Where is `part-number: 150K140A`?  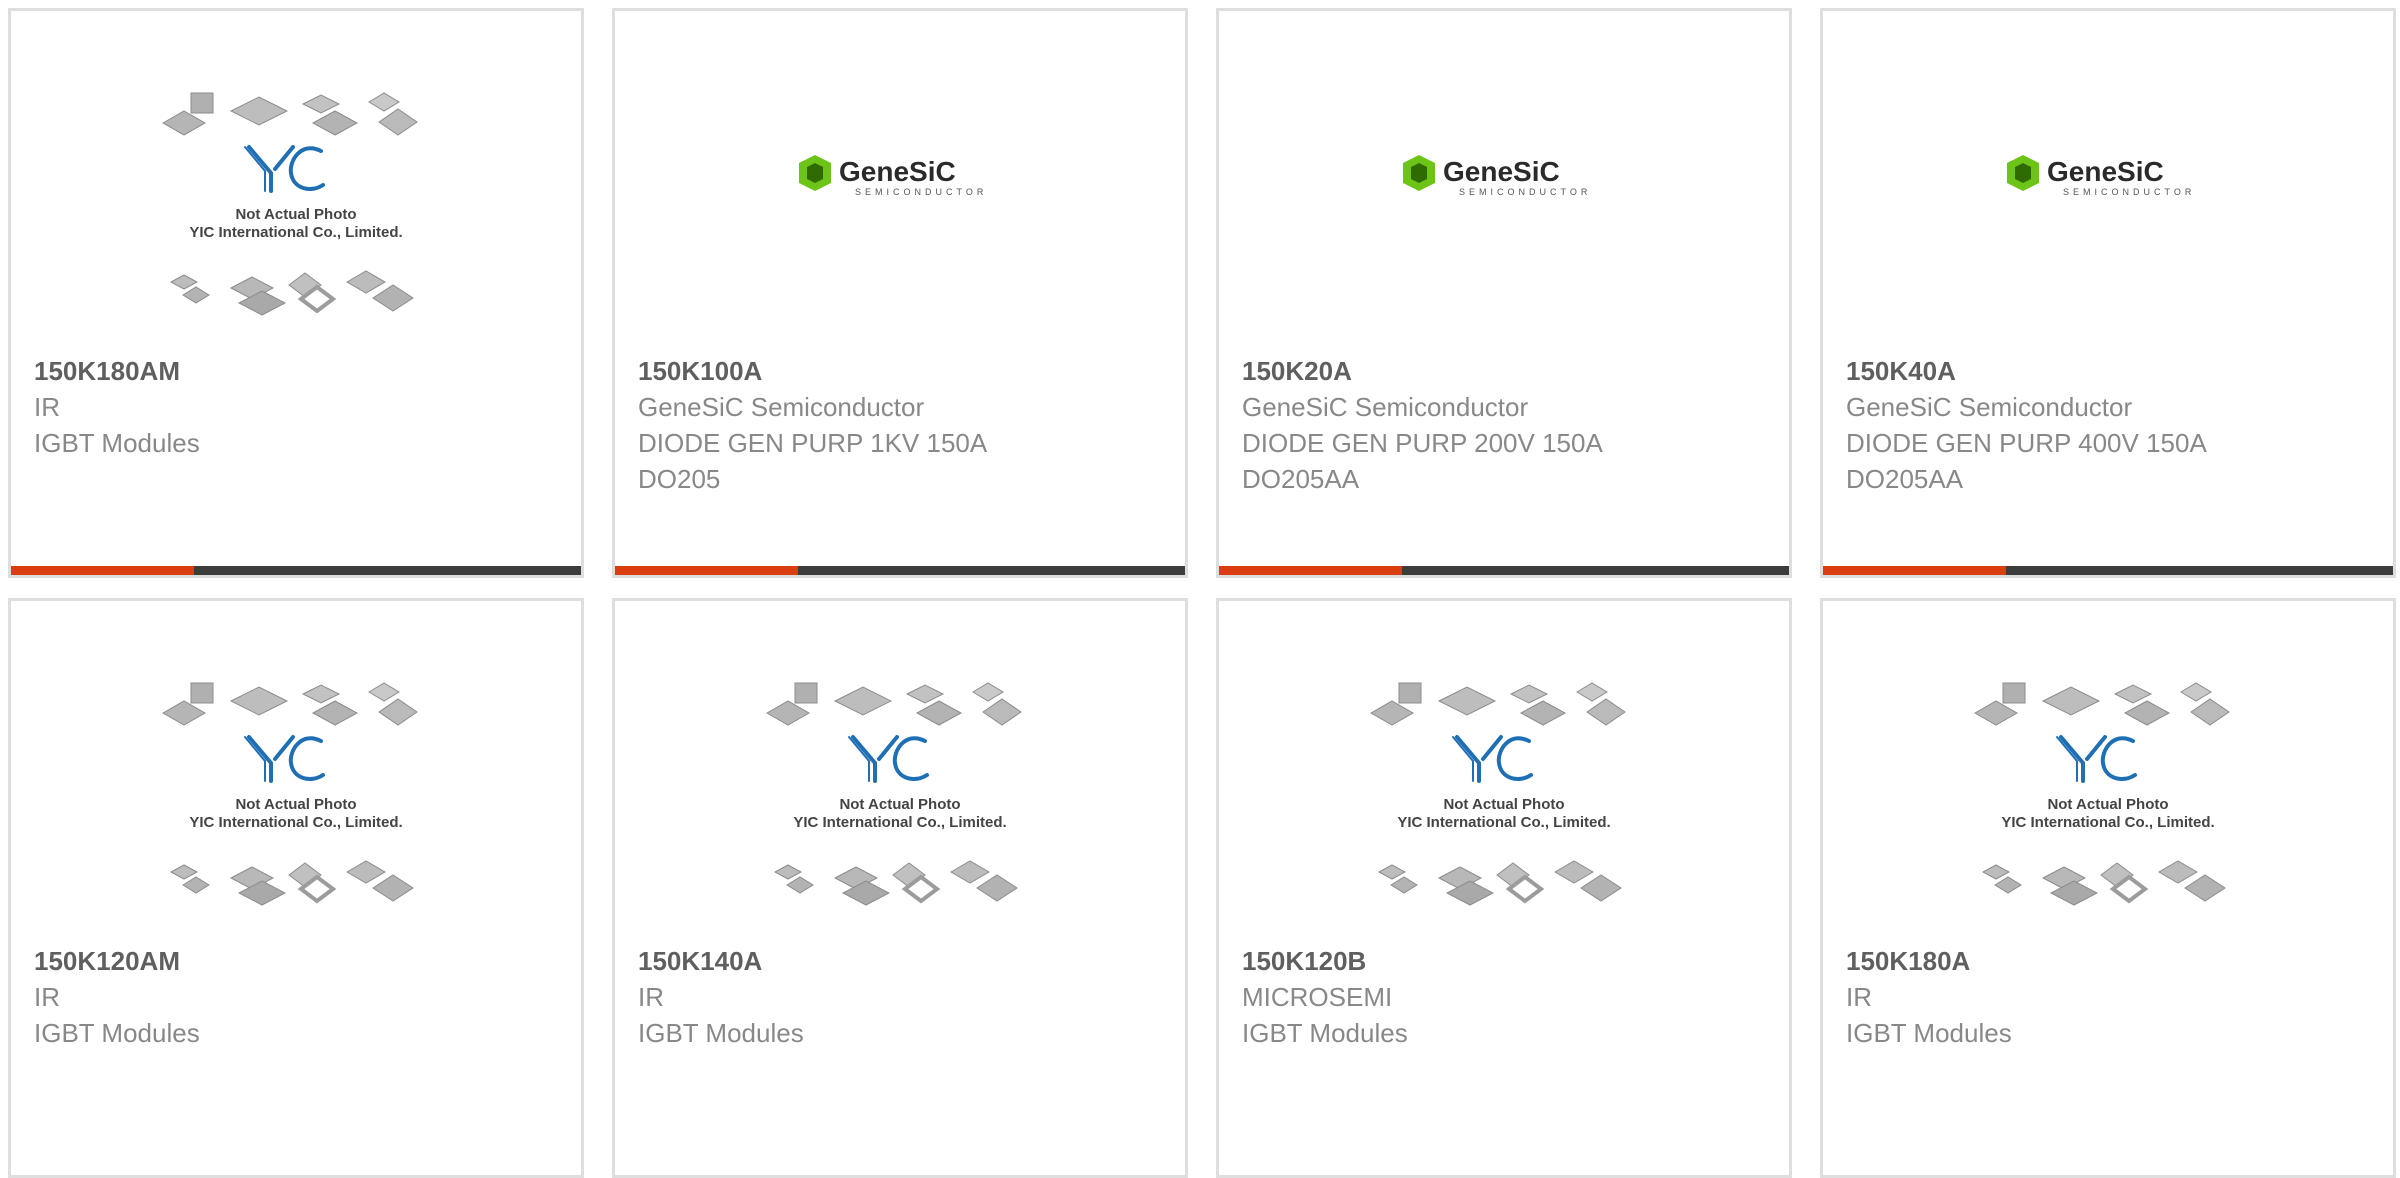
part-number: 150K140A is located at coordinates (901, 961).